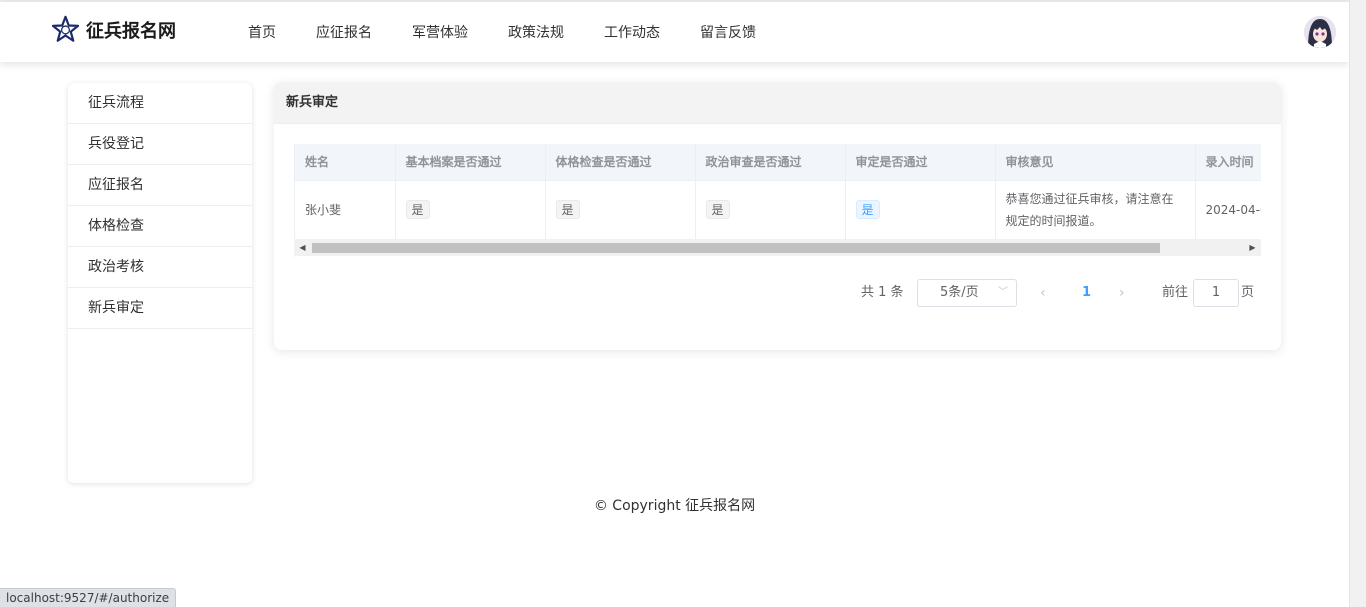 This screenshot has width=1366, height=607. What do you see at coordinates (131, 31) in the screenshot?
I see `site-name: 征兵报名网` at bounding box center [131, 31].